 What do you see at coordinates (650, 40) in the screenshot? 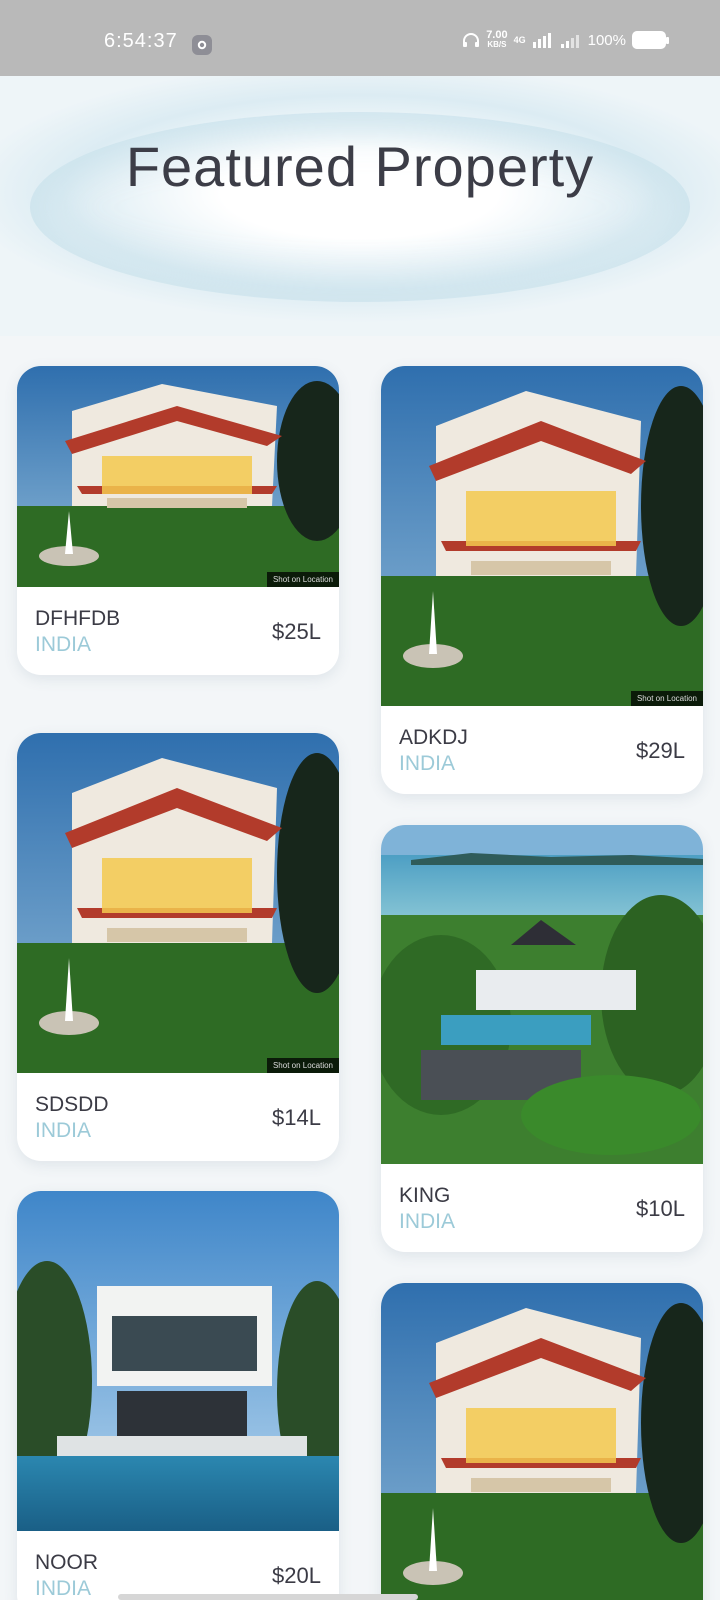
I see `battery-icon` at bounding box center [650, 40].